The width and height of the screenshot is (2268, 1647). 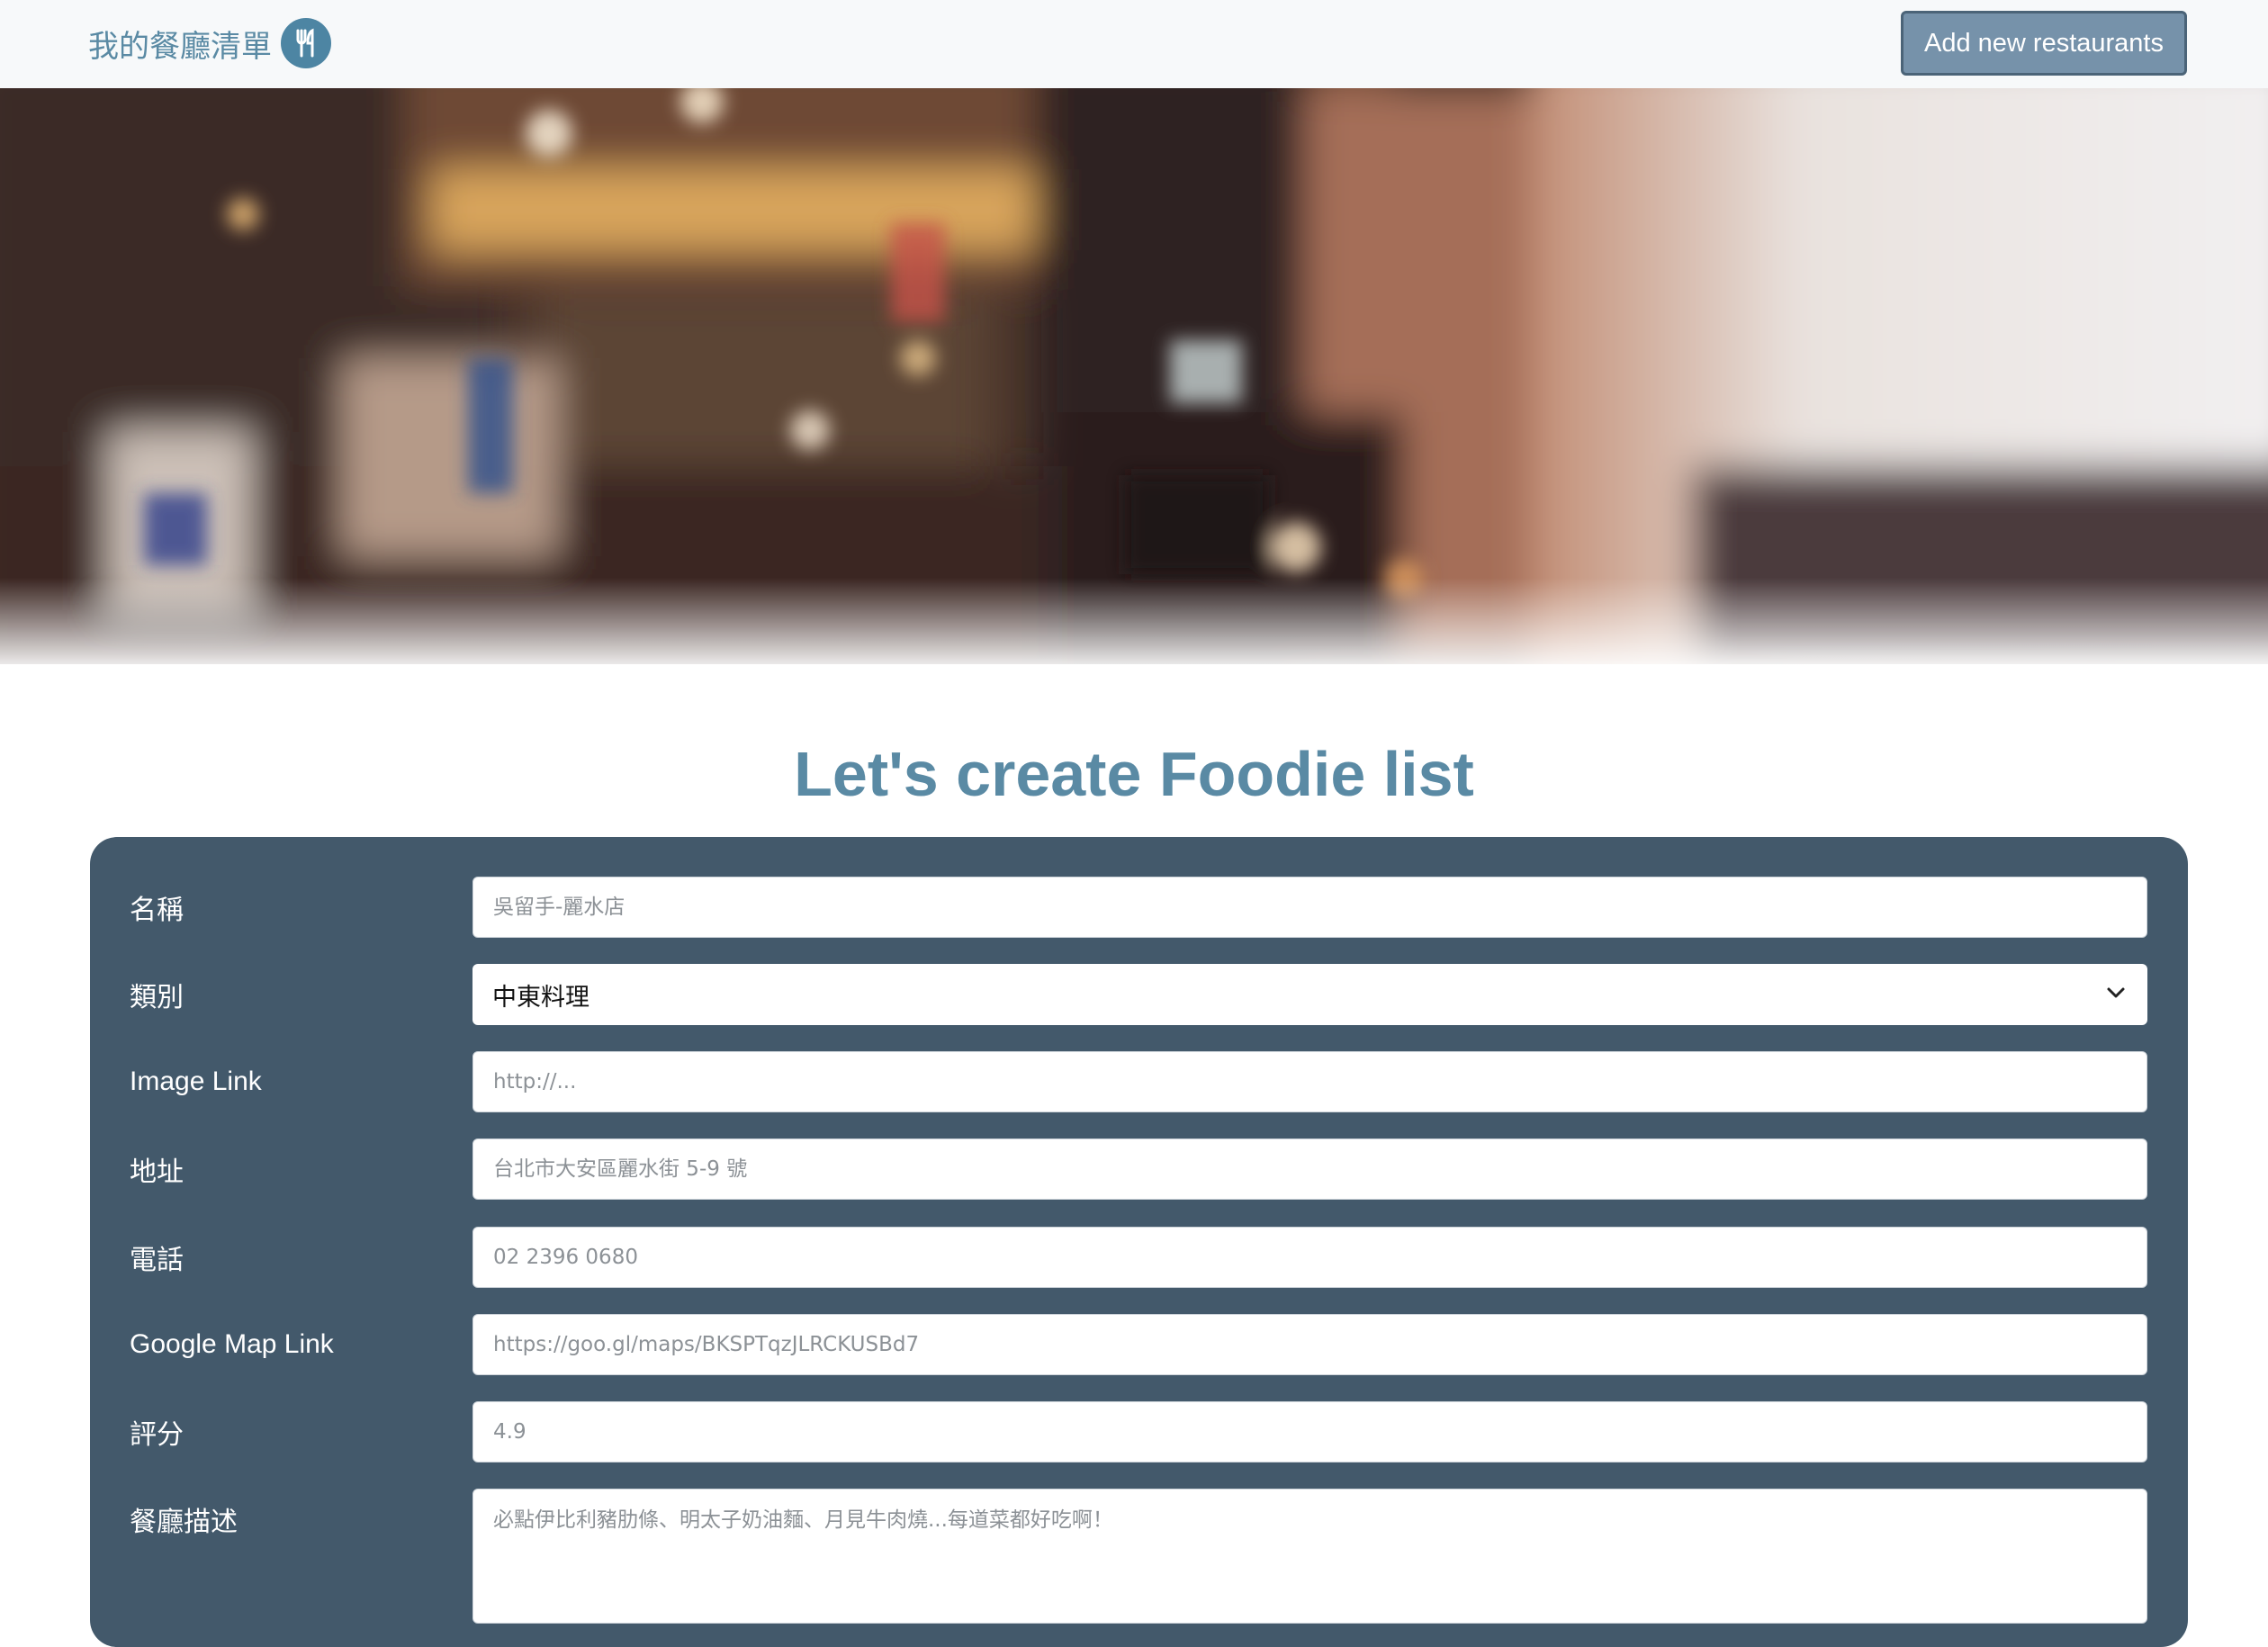 I want to click on description-label: 餐廳描述, so click(x=184, y=1522).